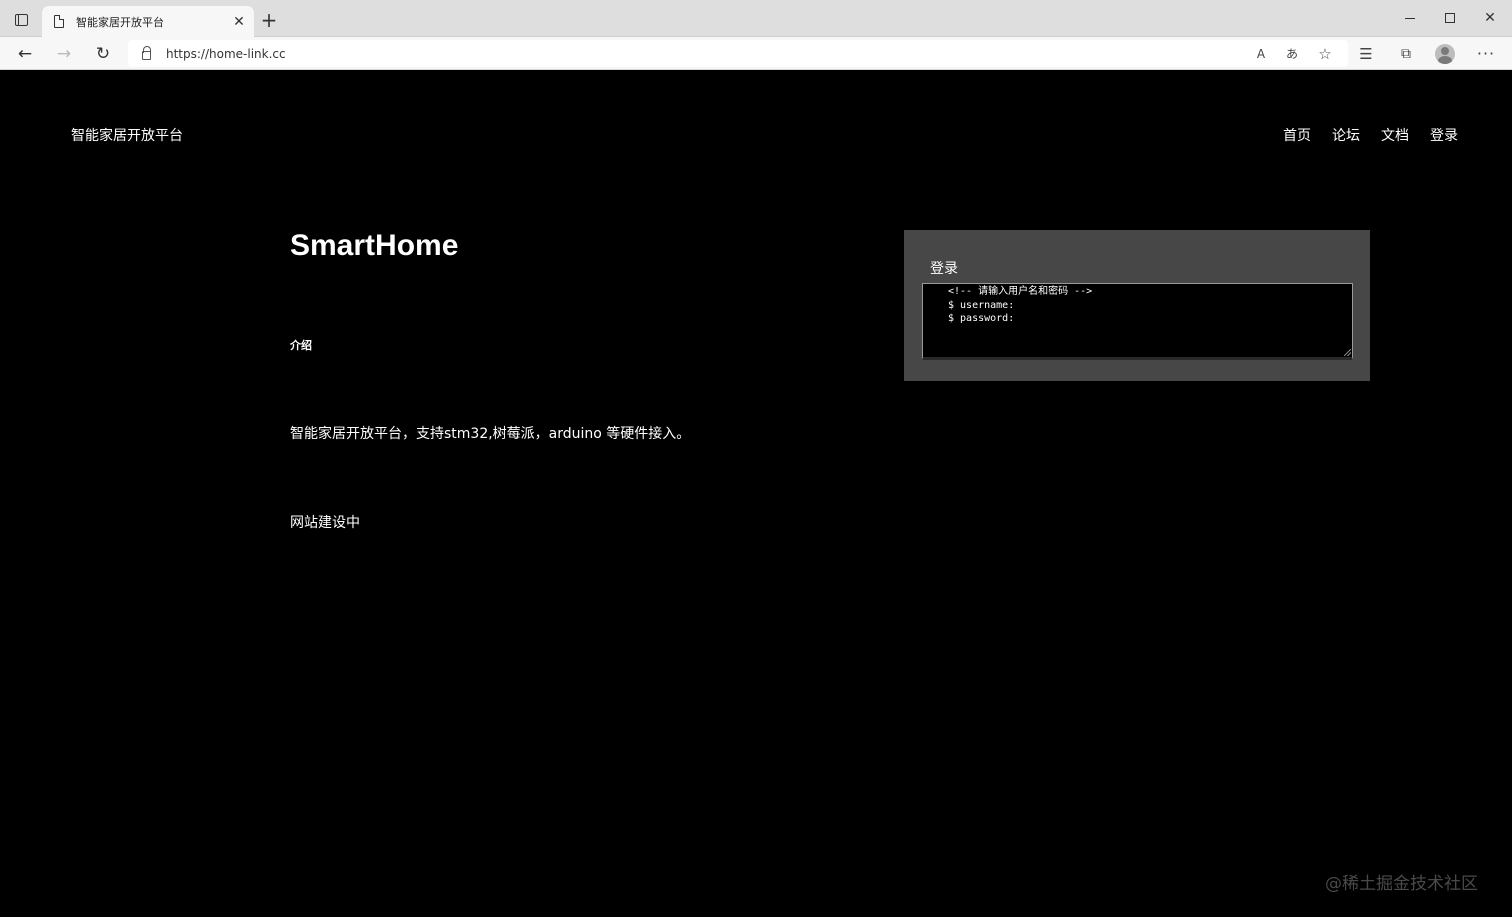 Image resolution: width=1512 pixels, height=917 pixels. Describe the element at coordinates (59, 21) in the screenshot. I see `page-icon` at that location.